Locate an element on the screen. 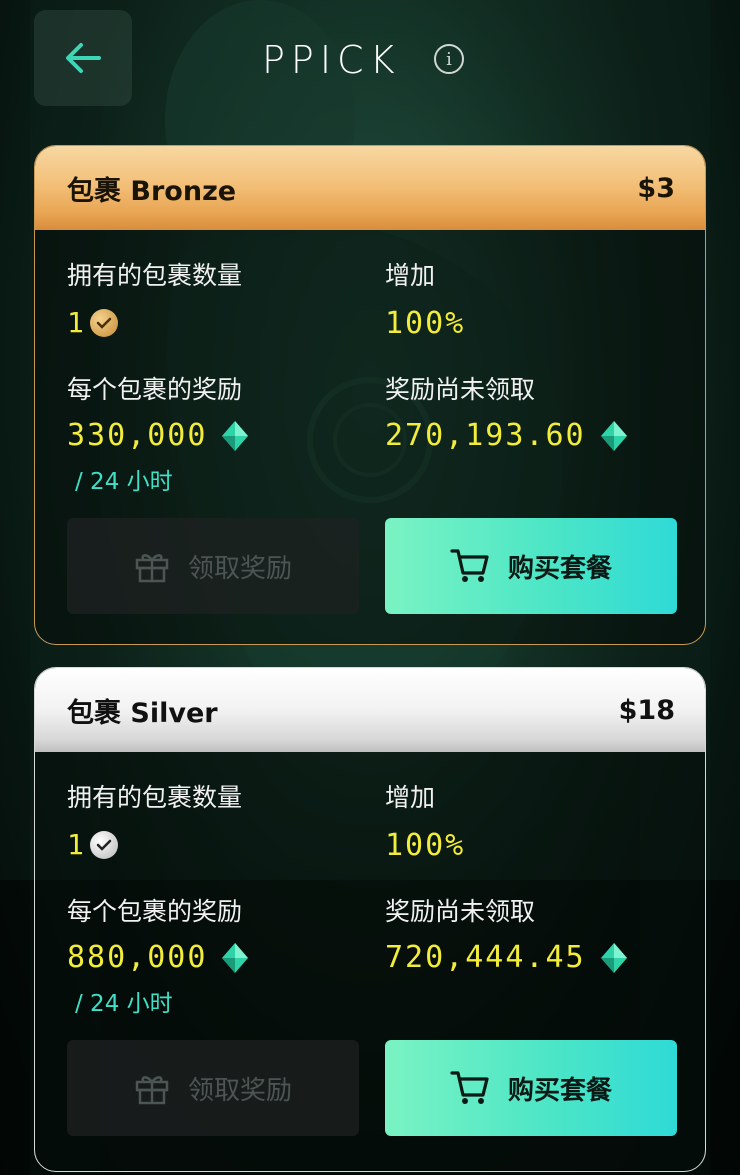 This screenshot has width=740, height=1175. reward-value: 880,000 is located at coordinates (137, 957).